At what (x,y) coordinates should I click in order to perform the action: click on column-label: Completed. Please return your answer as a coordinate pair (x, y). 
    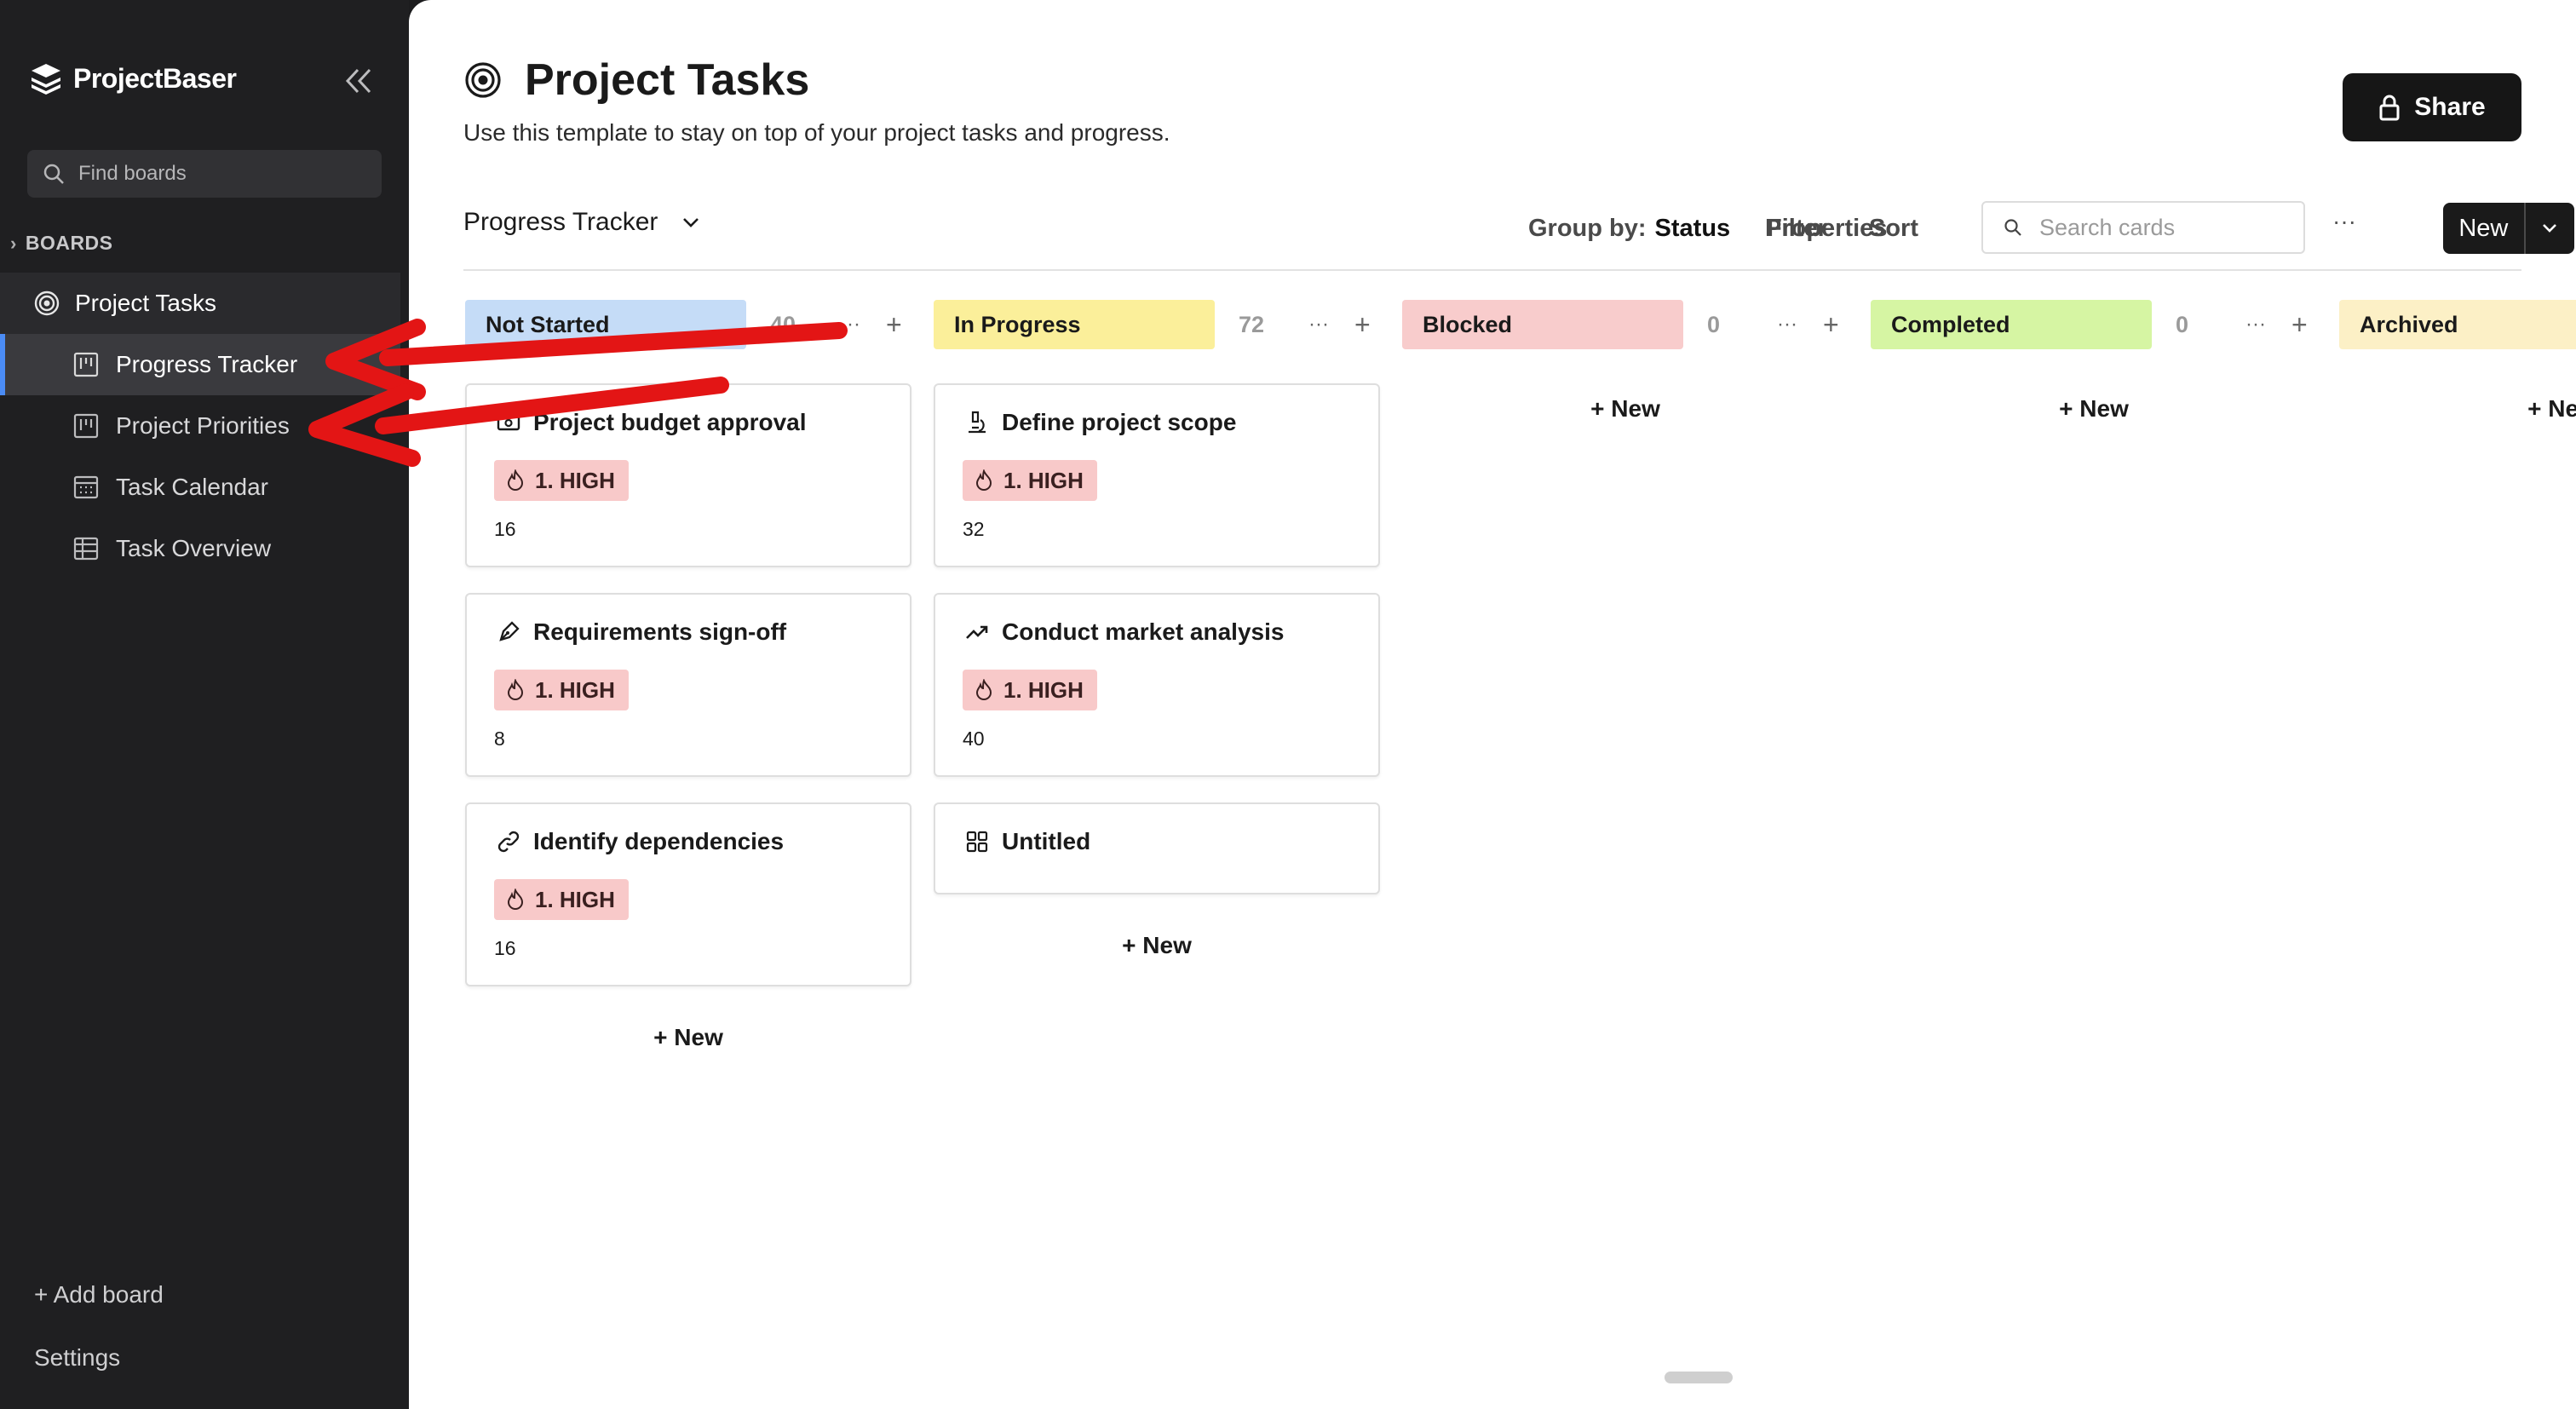
    Looking at the image, I should click on (2012, 324).